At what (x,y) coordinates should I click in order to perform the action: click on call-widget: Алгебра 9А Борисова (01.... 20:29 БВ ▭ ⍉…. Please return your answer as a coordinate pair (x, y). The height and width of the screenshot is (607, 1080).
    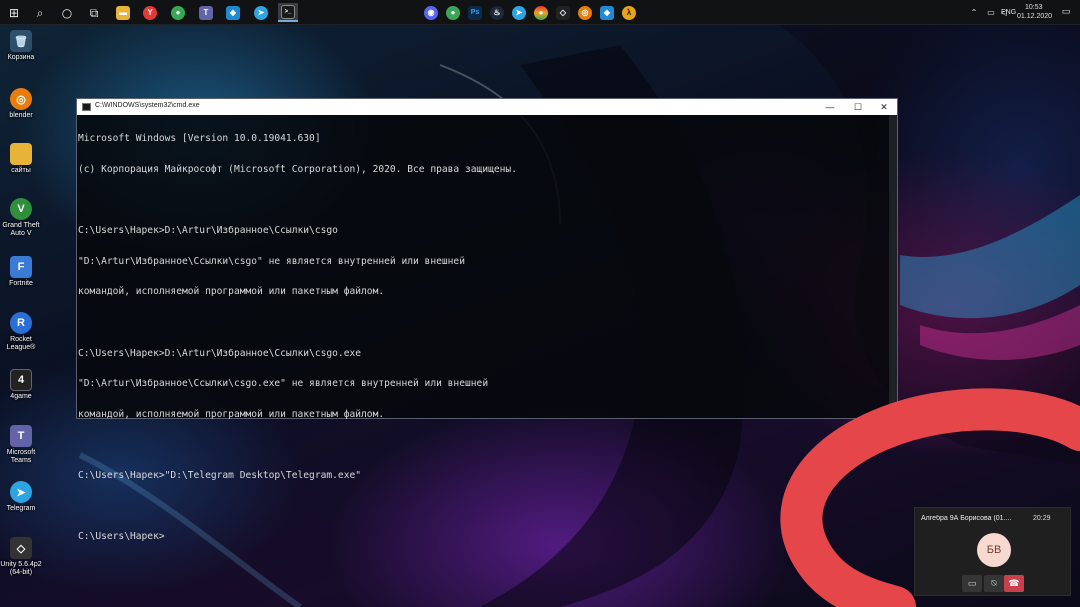
    Looking at the image, I should click on (992, 551).